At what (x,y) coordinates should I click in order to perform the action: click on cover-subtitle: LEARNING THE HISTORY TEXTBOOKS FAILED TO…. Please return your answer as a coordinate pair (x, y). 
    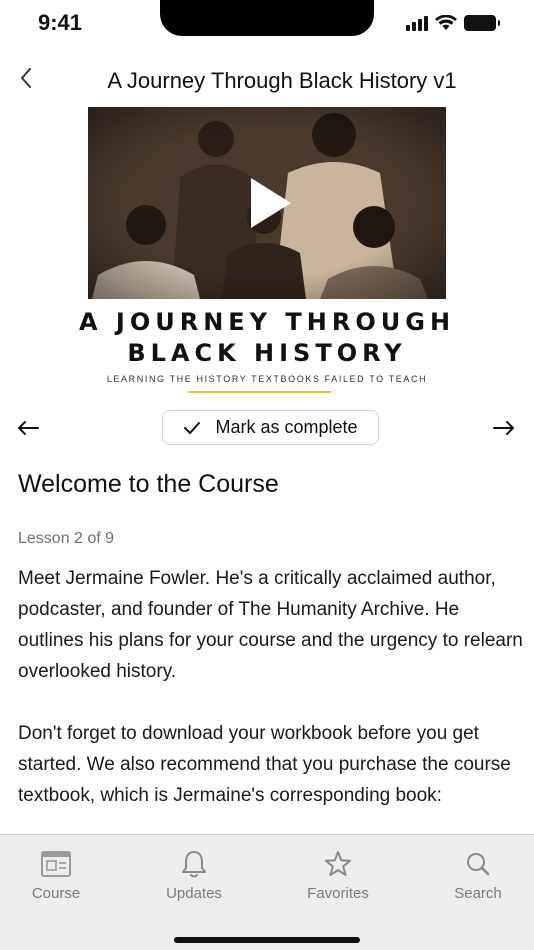
    Looking at the image, I should click on (267, 379).